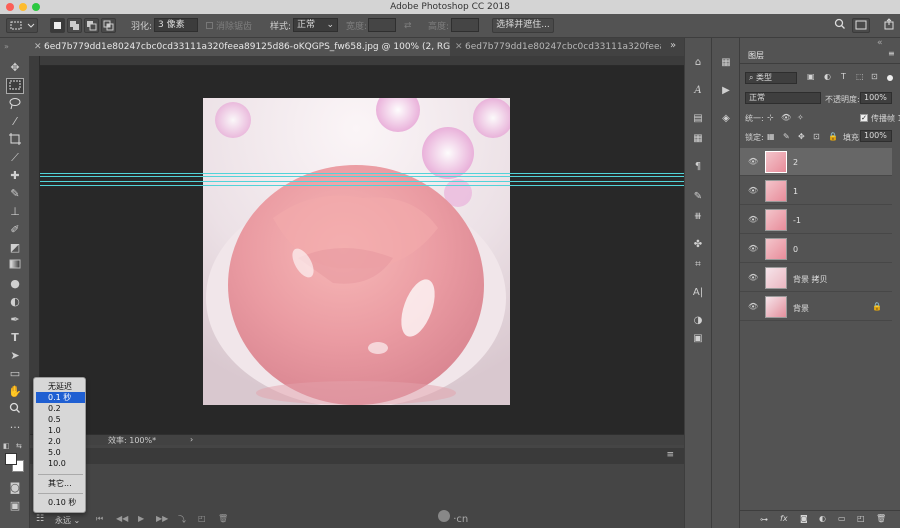  What do you see at coordinates (673, 45) in the screenshot?
I see `tab-overflow-icon: »` at bounding box center [673, 45].